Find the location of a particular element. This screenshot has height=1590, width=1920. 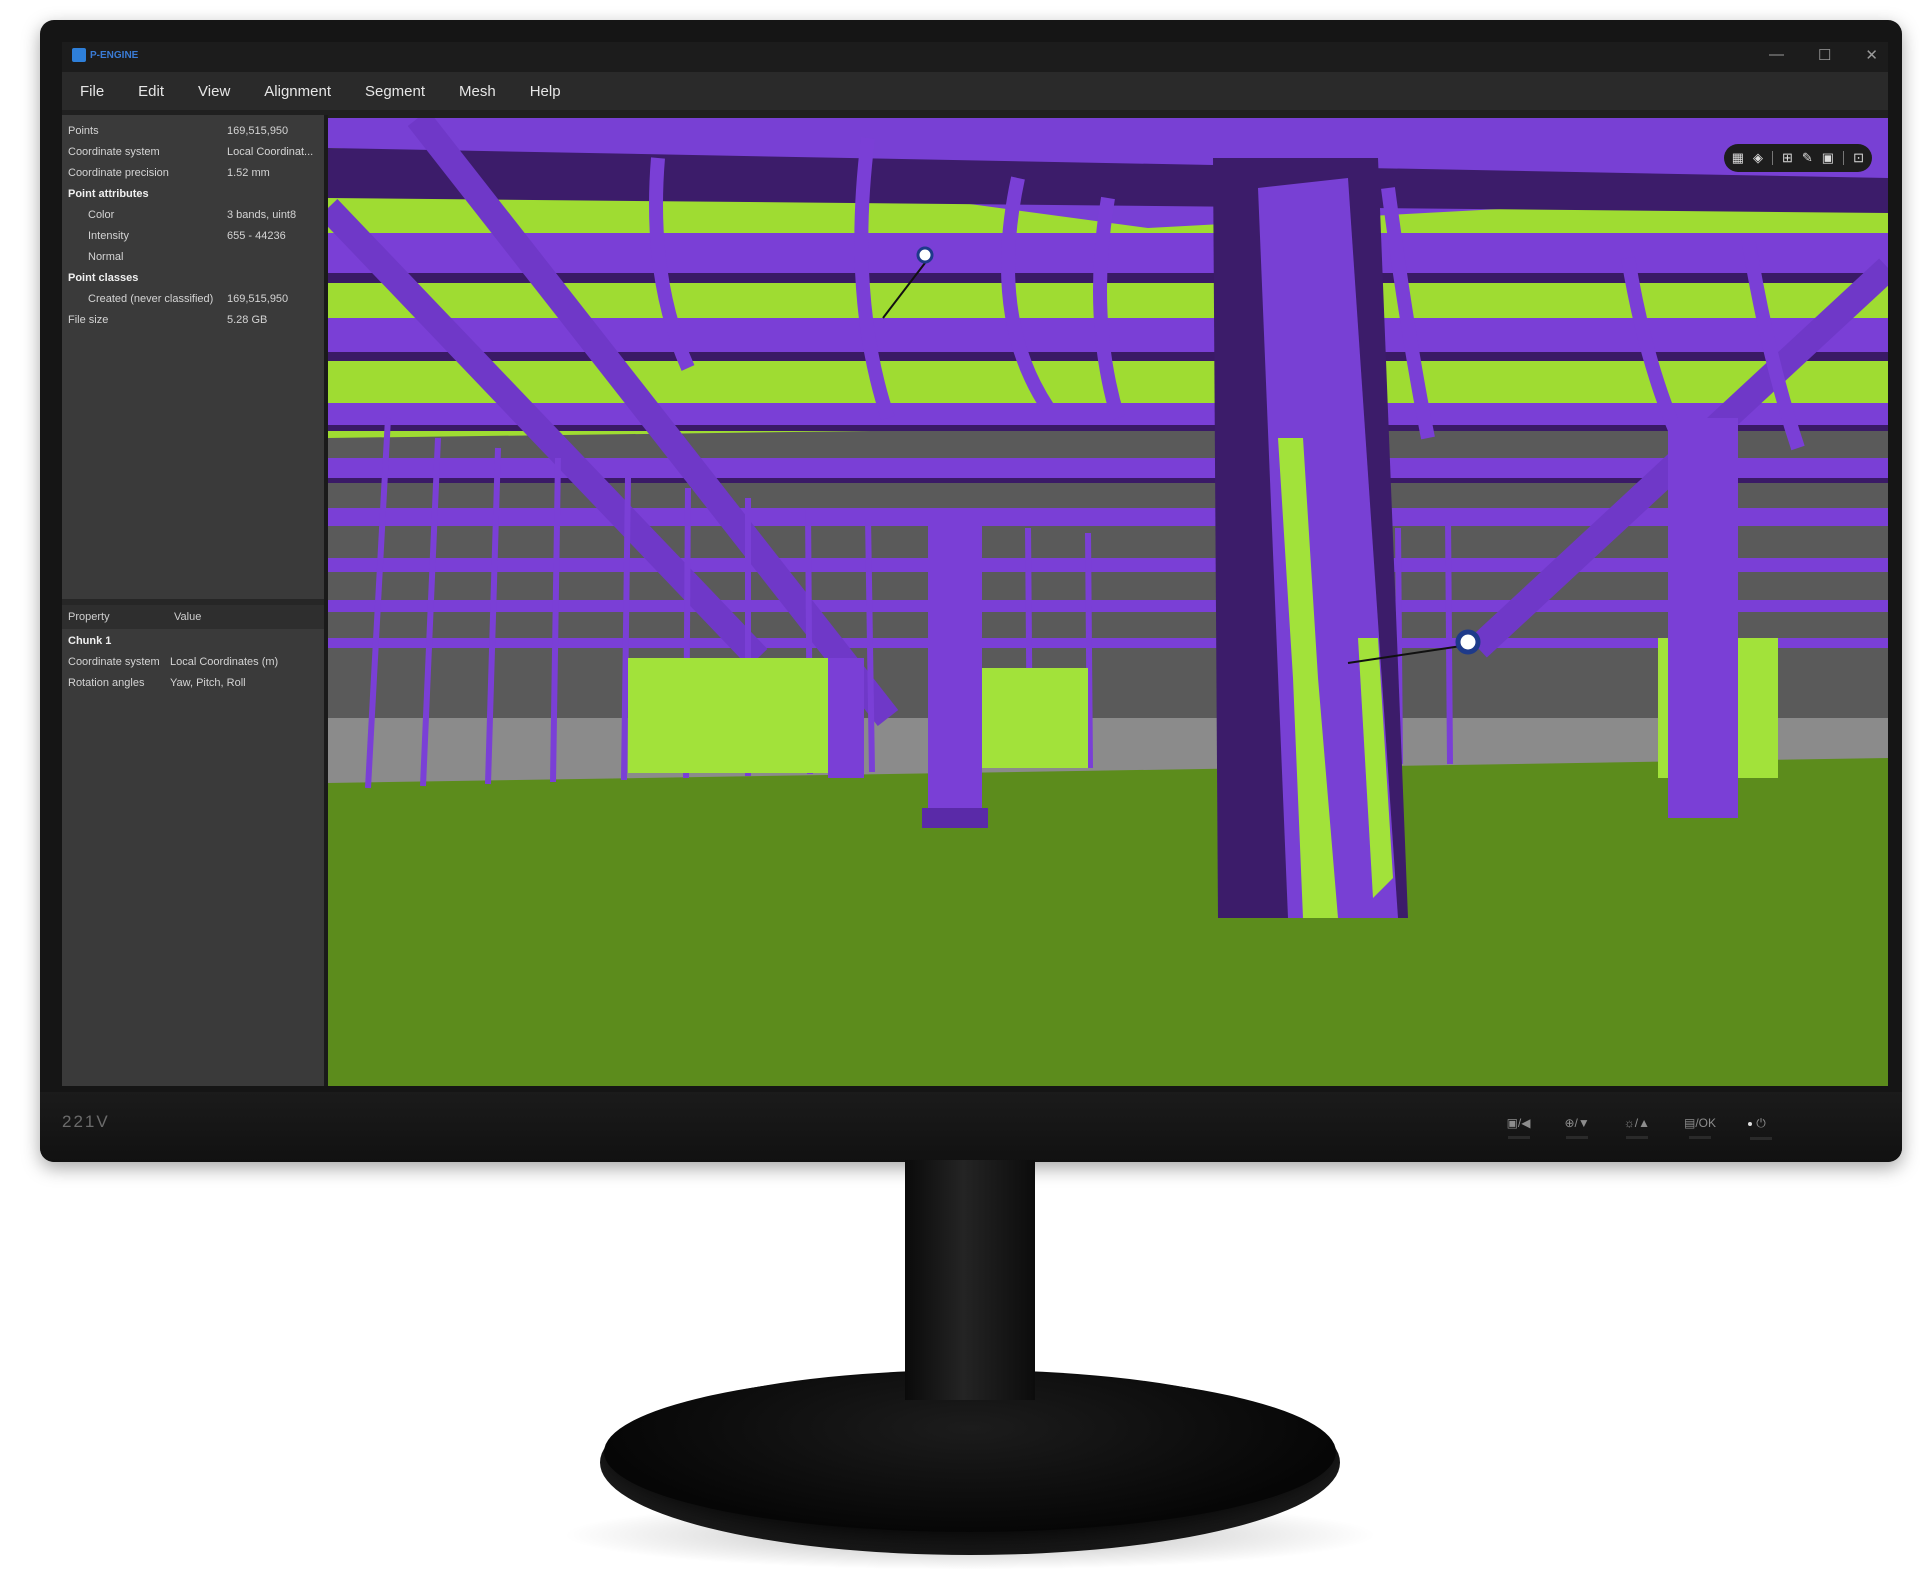

property-value: 1.52 mm is located at coordinates (248, 173).